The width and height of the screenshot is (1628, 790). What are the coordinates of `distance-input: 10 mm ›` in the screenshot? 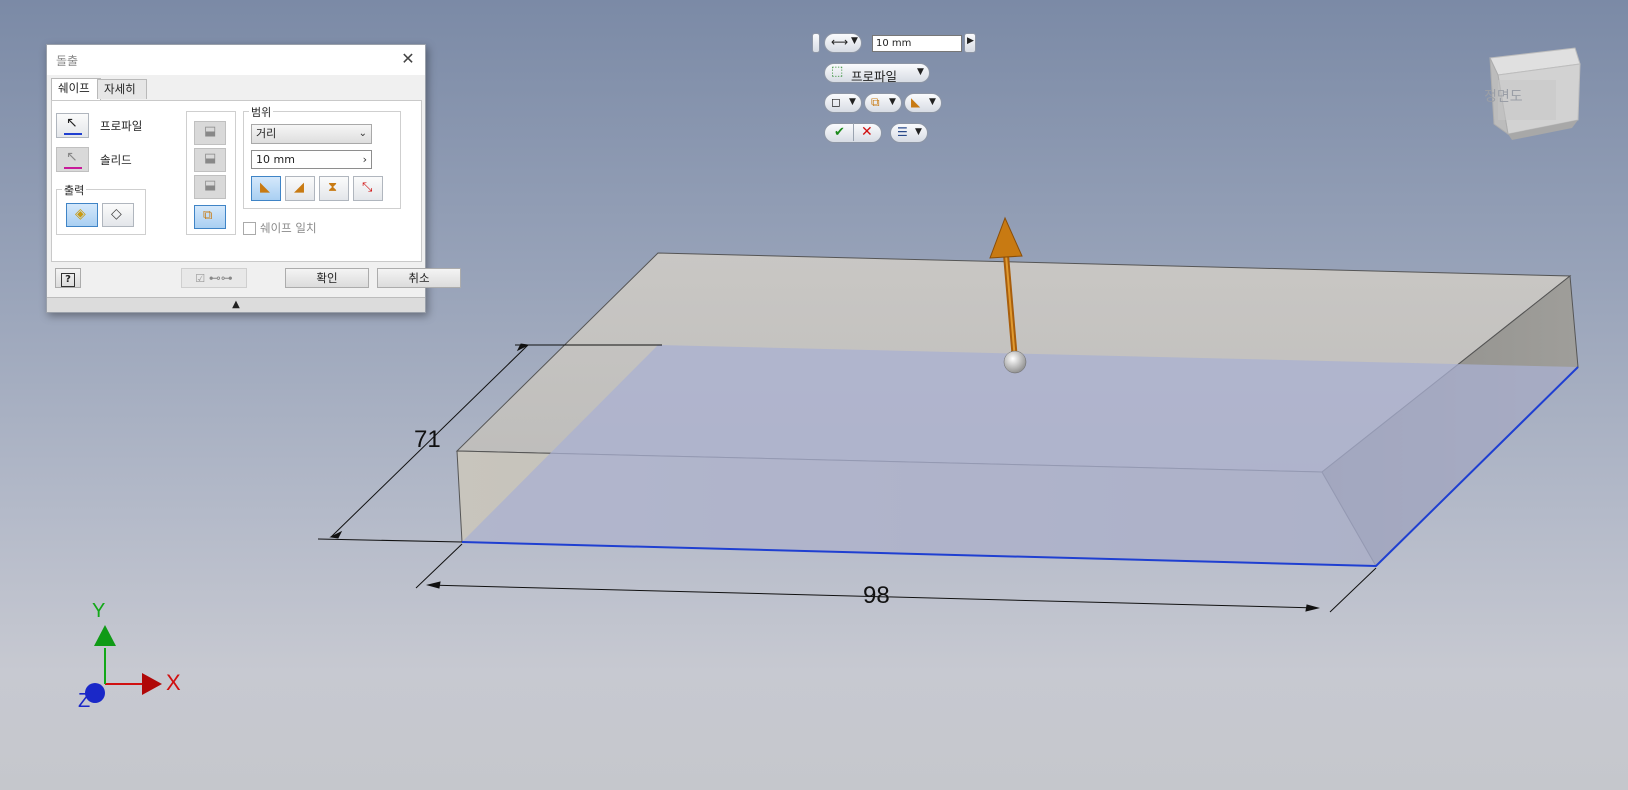 It's located at (311, 159).